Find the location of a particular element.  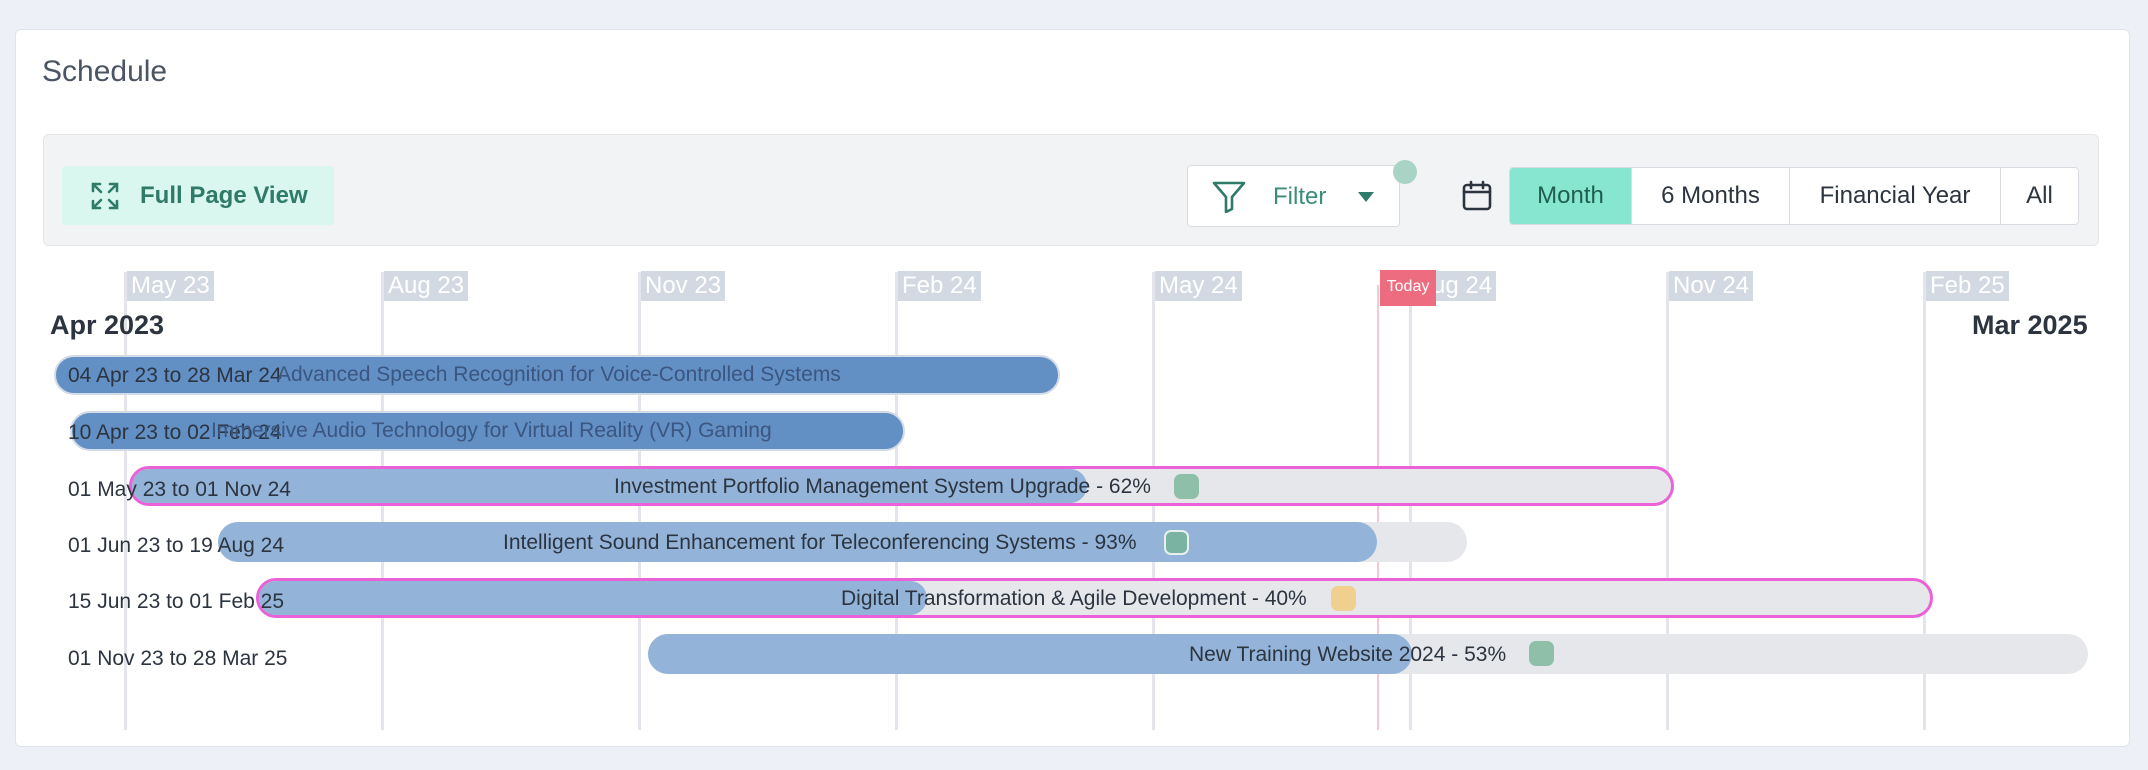

task-name: New Training Website 2024 - 53% is located at coordinates (1348, 654).